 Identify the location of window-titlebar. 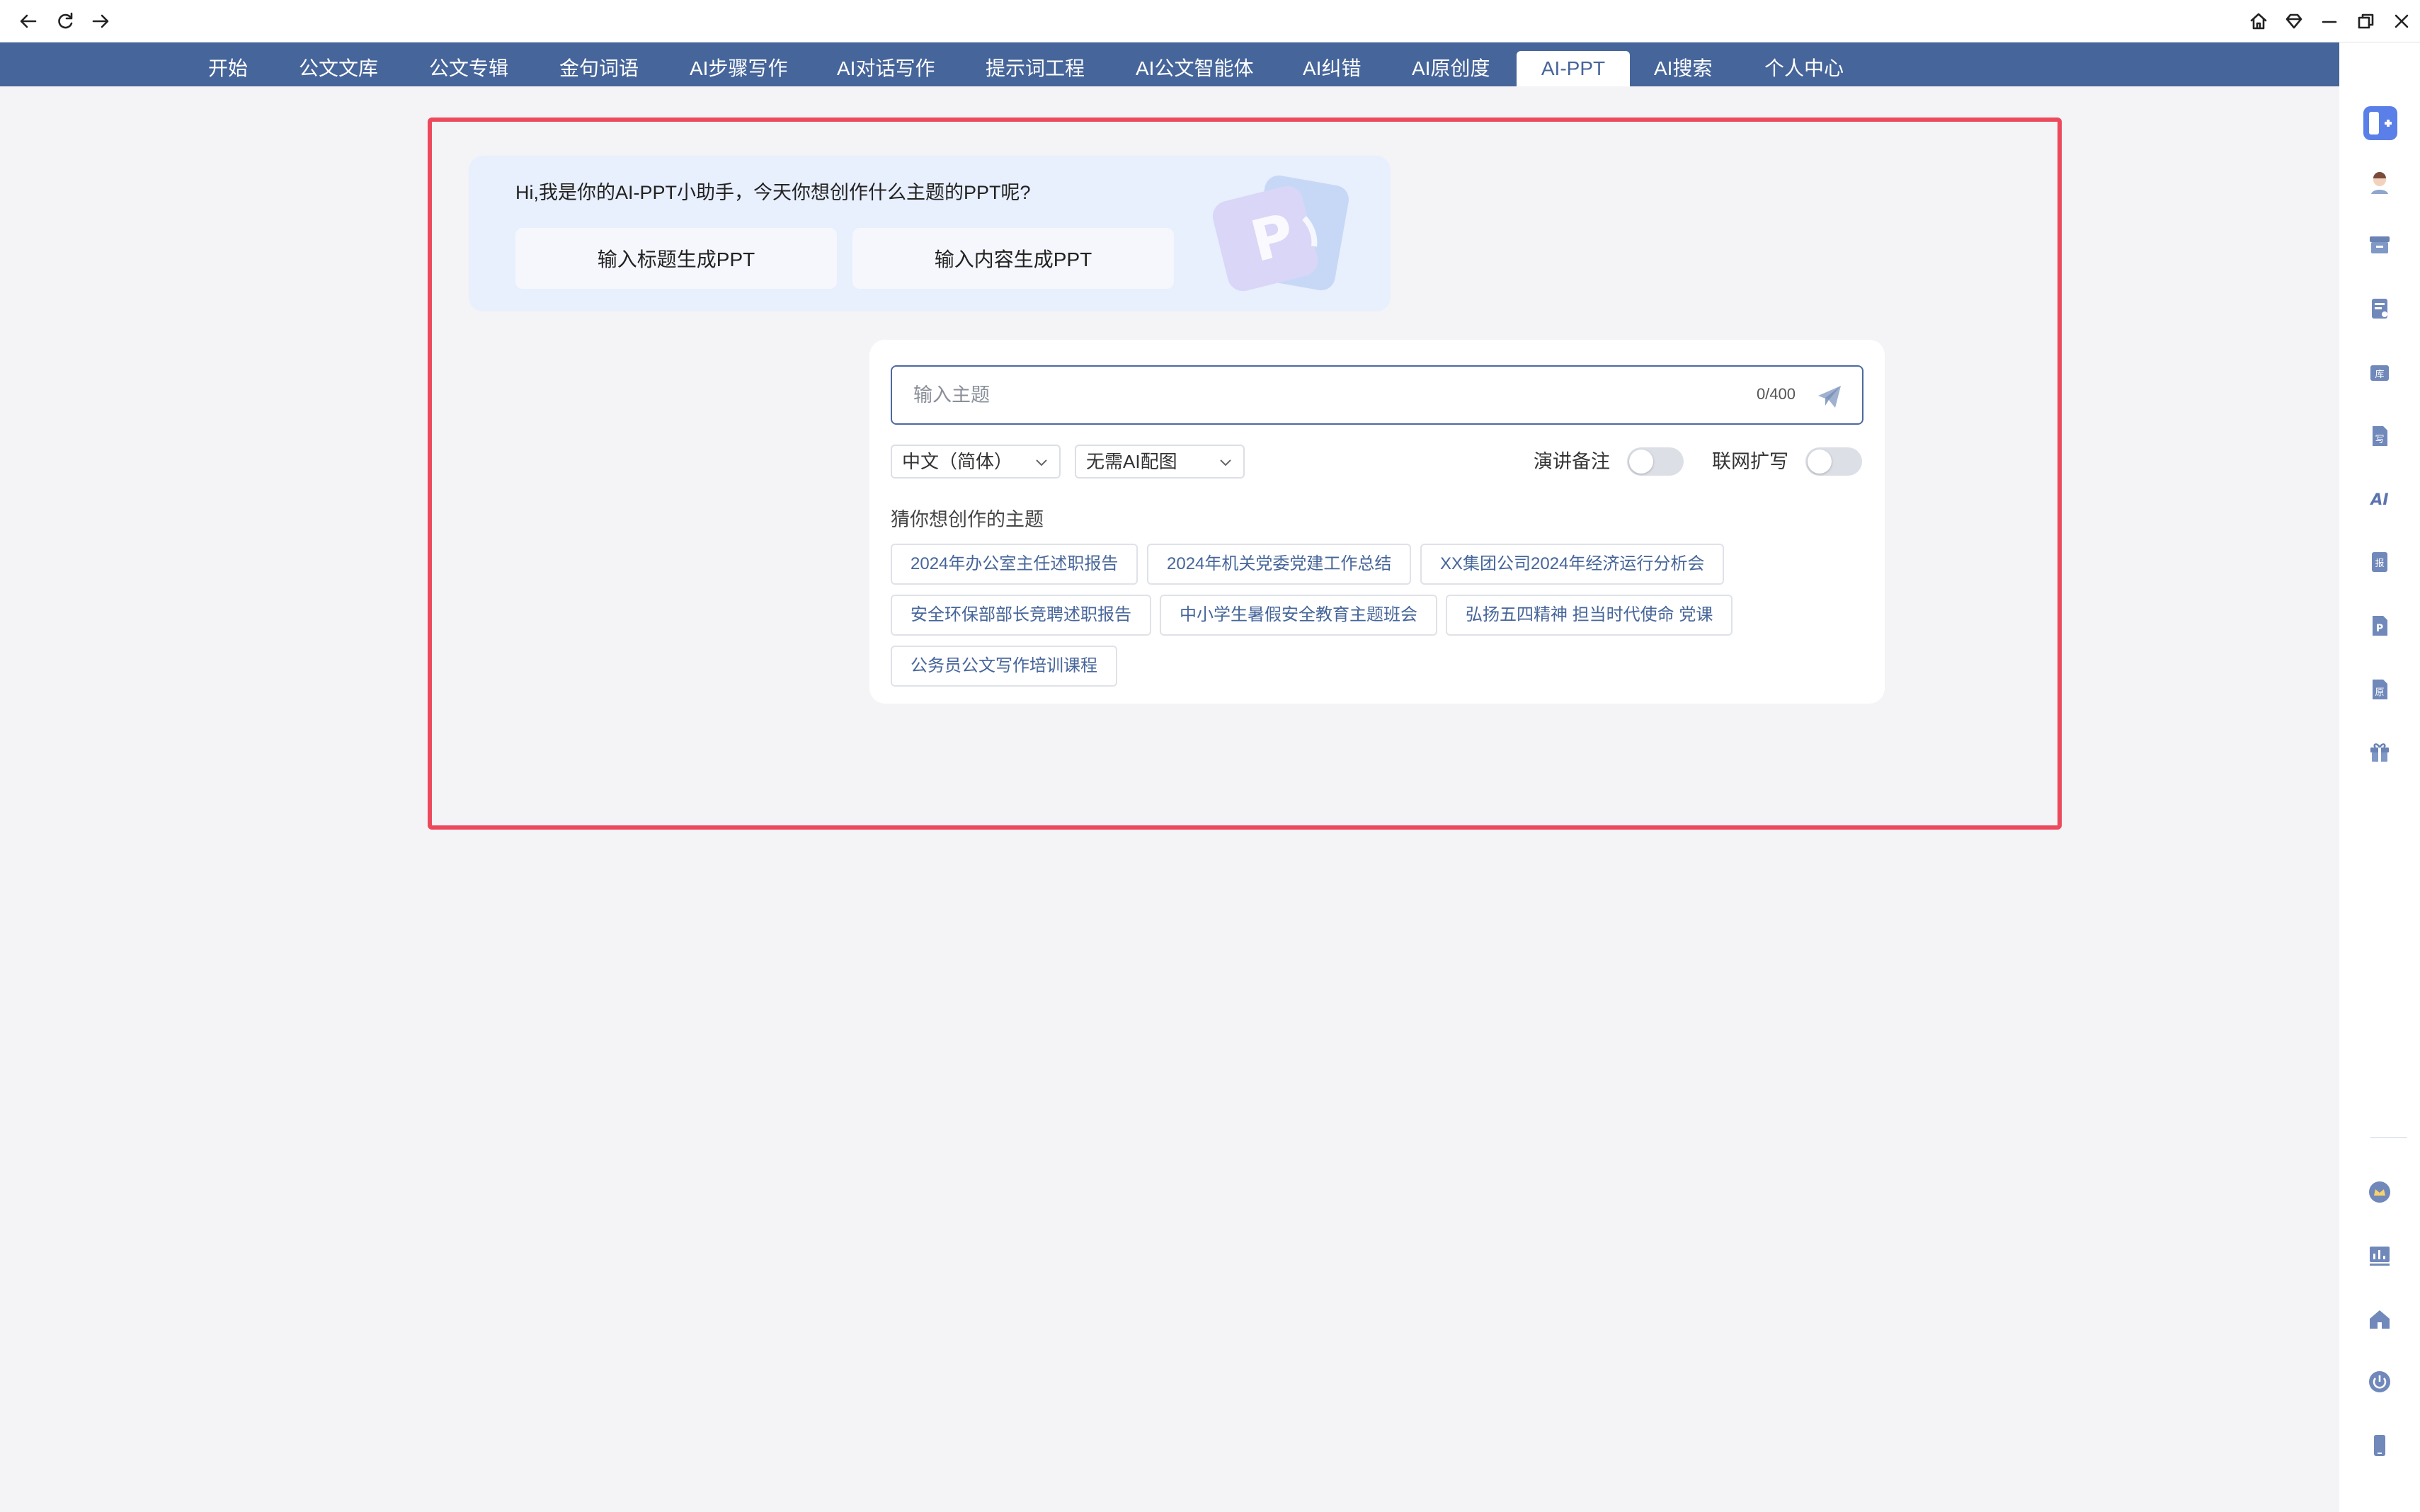
(1210, 21).